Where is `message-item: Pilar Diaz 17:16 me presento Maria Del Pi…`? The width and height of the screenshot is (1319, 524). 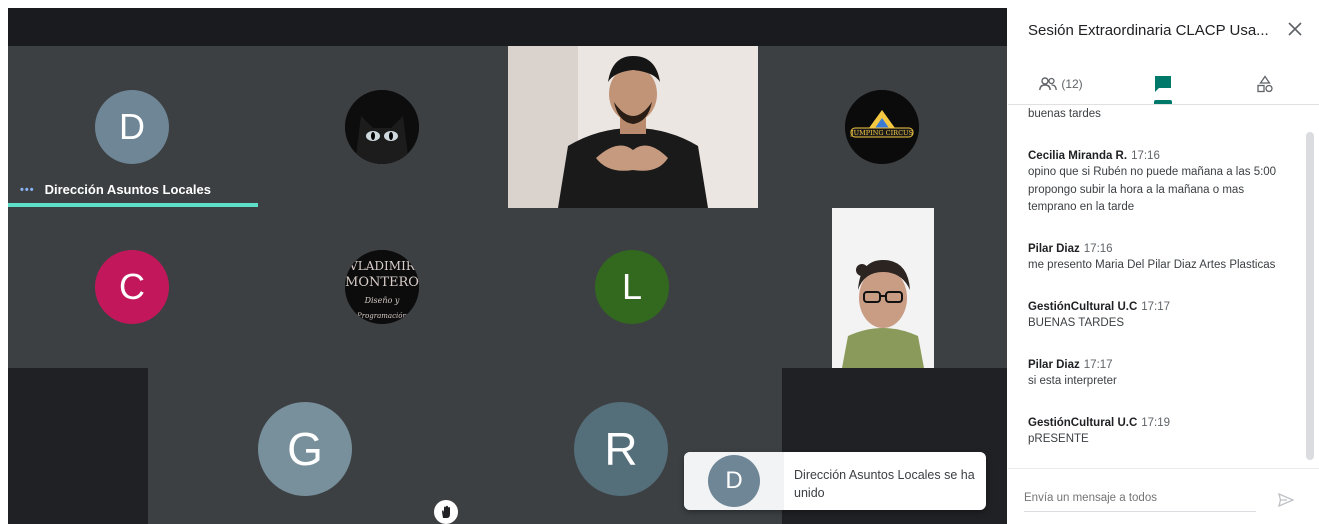 message-item: Pilar Diaz 17:16 me presento Maria Del Pi… is located at coordinates (1151, 258).